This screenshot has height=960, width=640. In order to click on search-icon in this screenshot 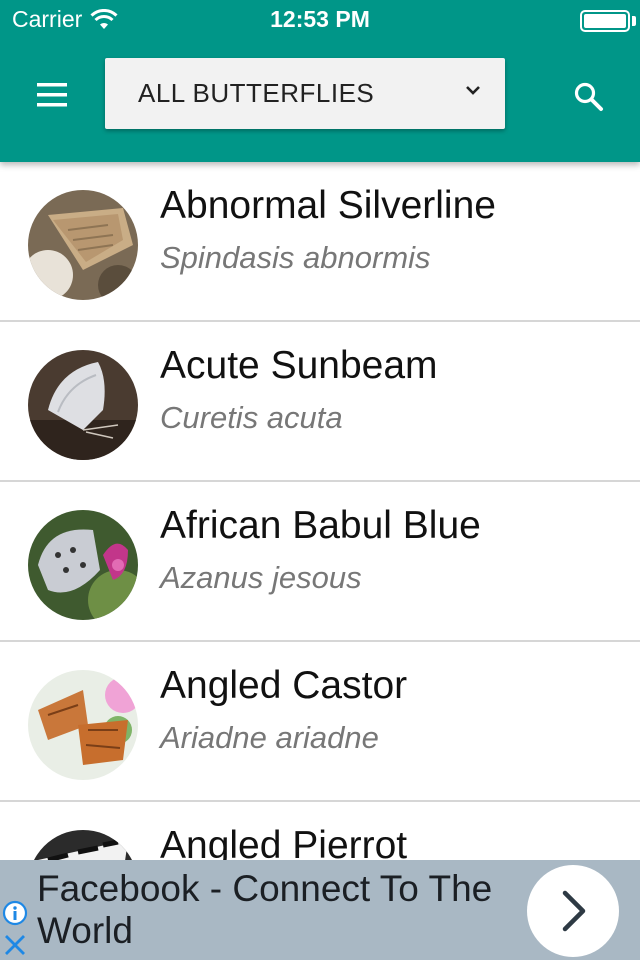, I will do `click(588, 96)`.